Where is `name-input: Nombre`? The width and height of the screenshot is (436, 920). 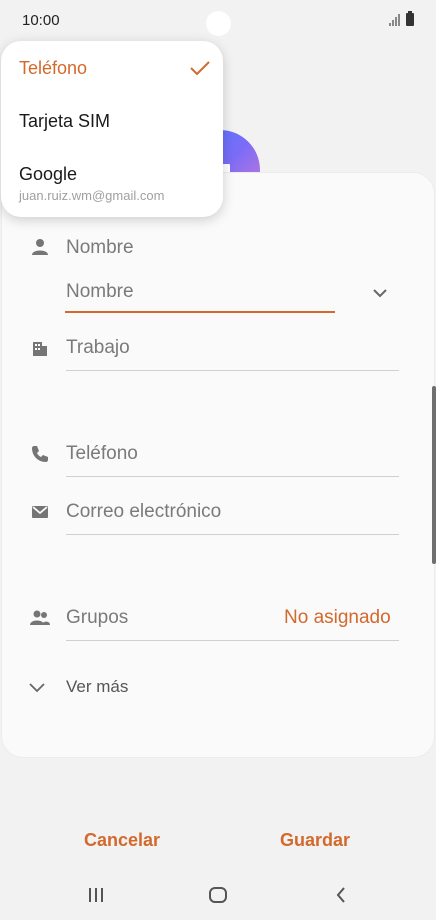 name-input: Nombre is located at coordinates (100, 292).